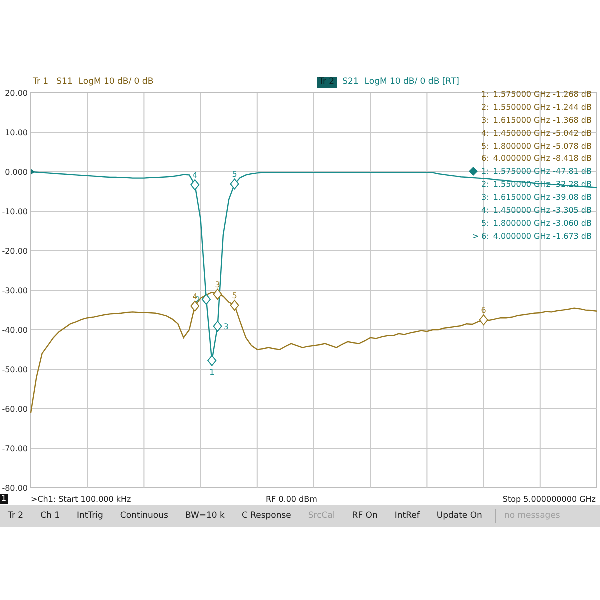 The height and width of the screenshot is (600, 600). What do you see at coordinates (116, 82) in the screenshot?
I see `trace-format: LogM 10 dB/ 0 dB` at bounding box center [116, 82].